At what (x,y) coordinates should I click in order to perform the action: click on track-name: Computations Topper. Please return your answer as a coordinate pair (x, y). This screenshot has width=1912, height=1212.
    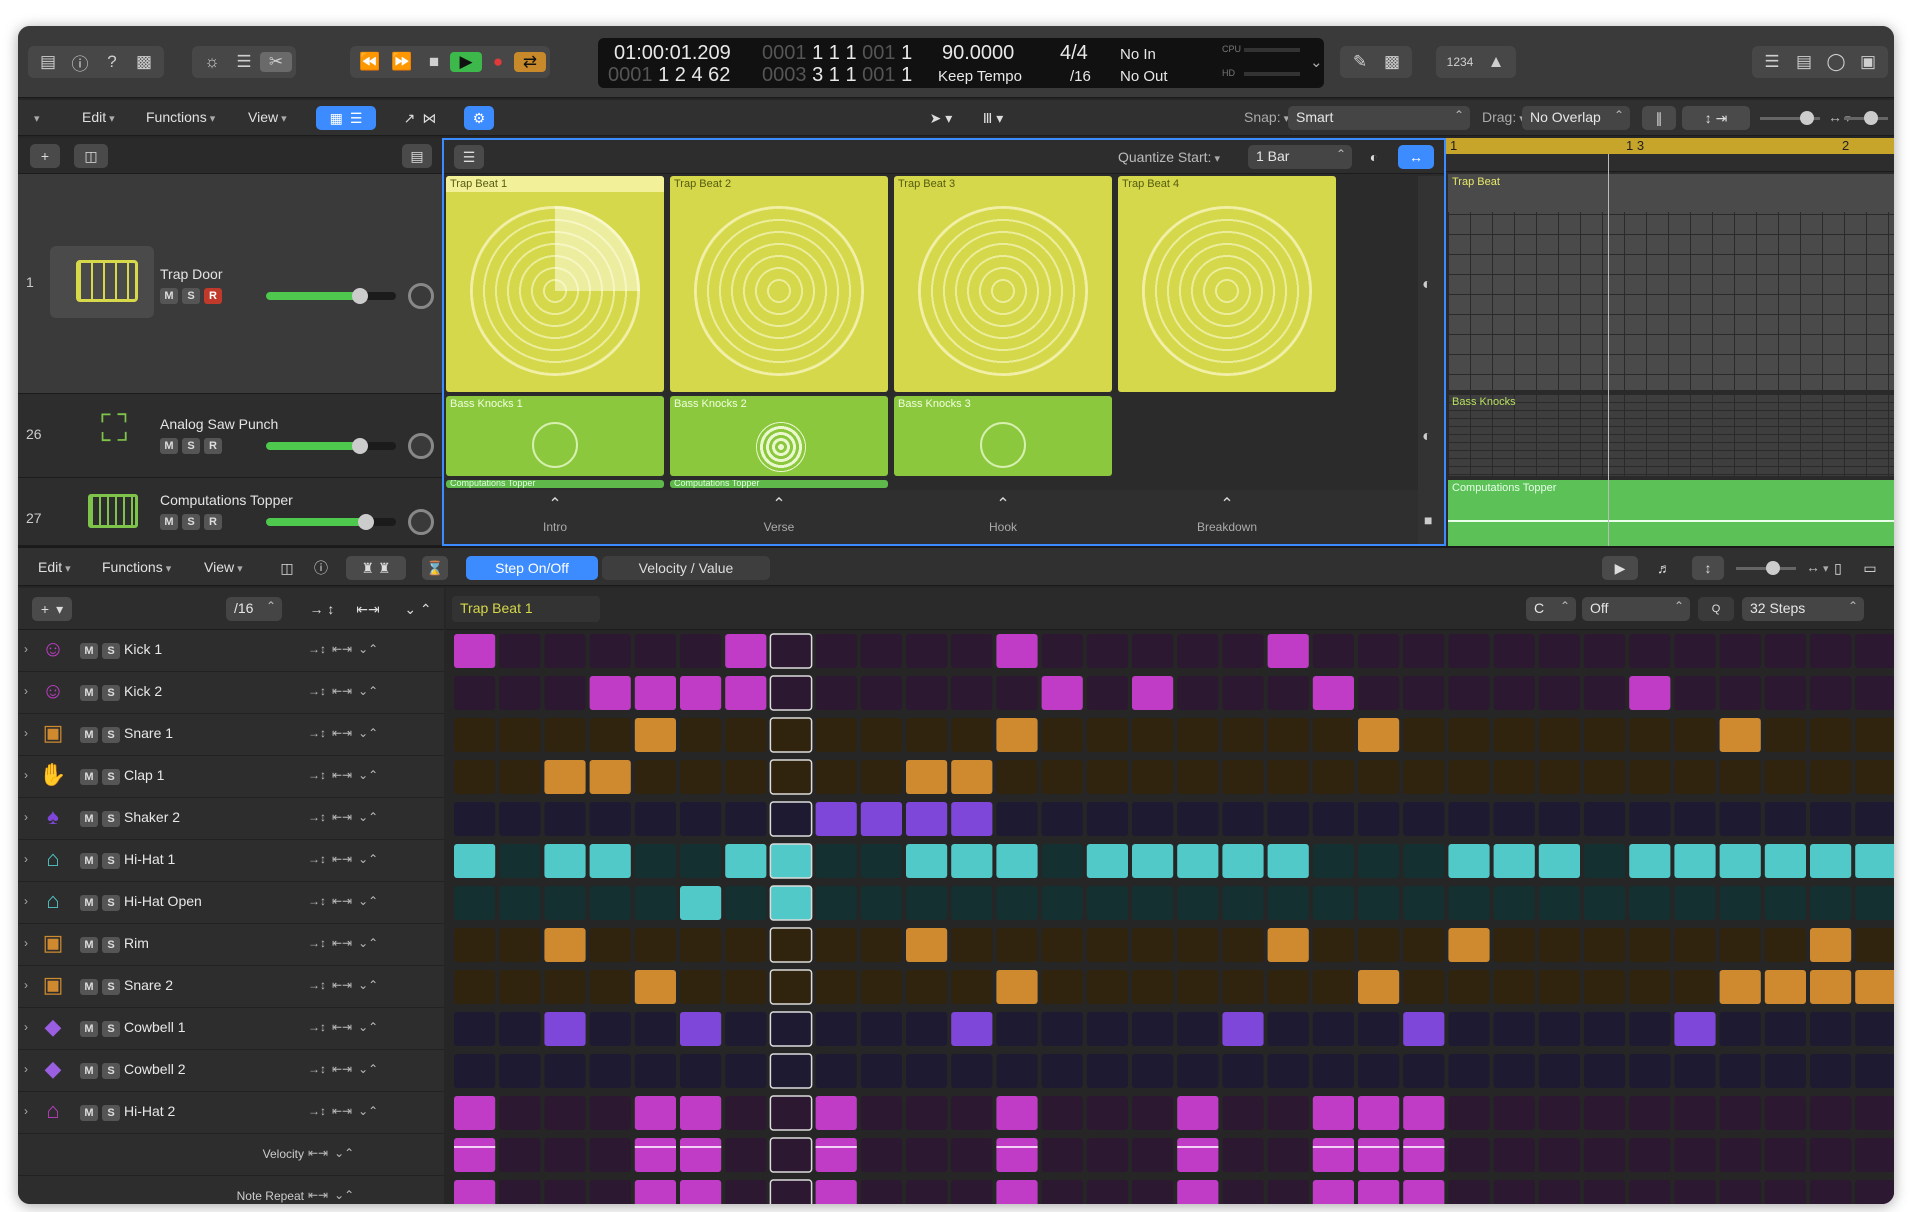
    Looking at the image, I should click on (226, 500).